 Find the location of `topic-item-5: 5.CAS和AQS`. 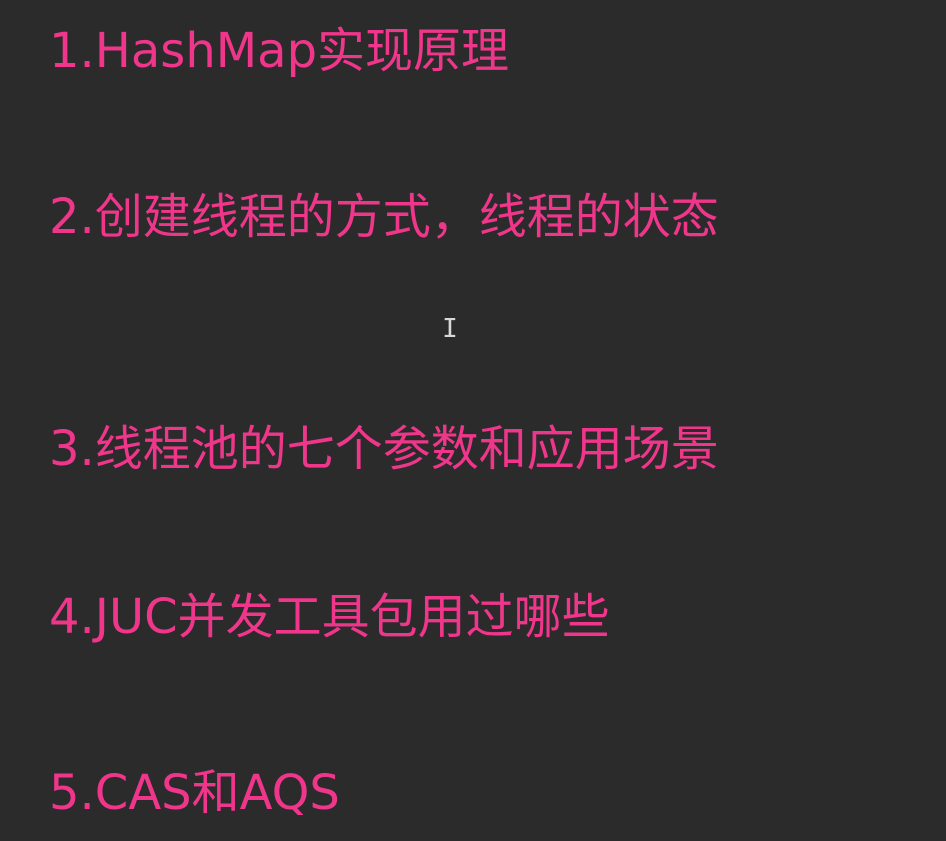

topic-item-5: 5.CAS和AQS is located at coordinates (194, 793).